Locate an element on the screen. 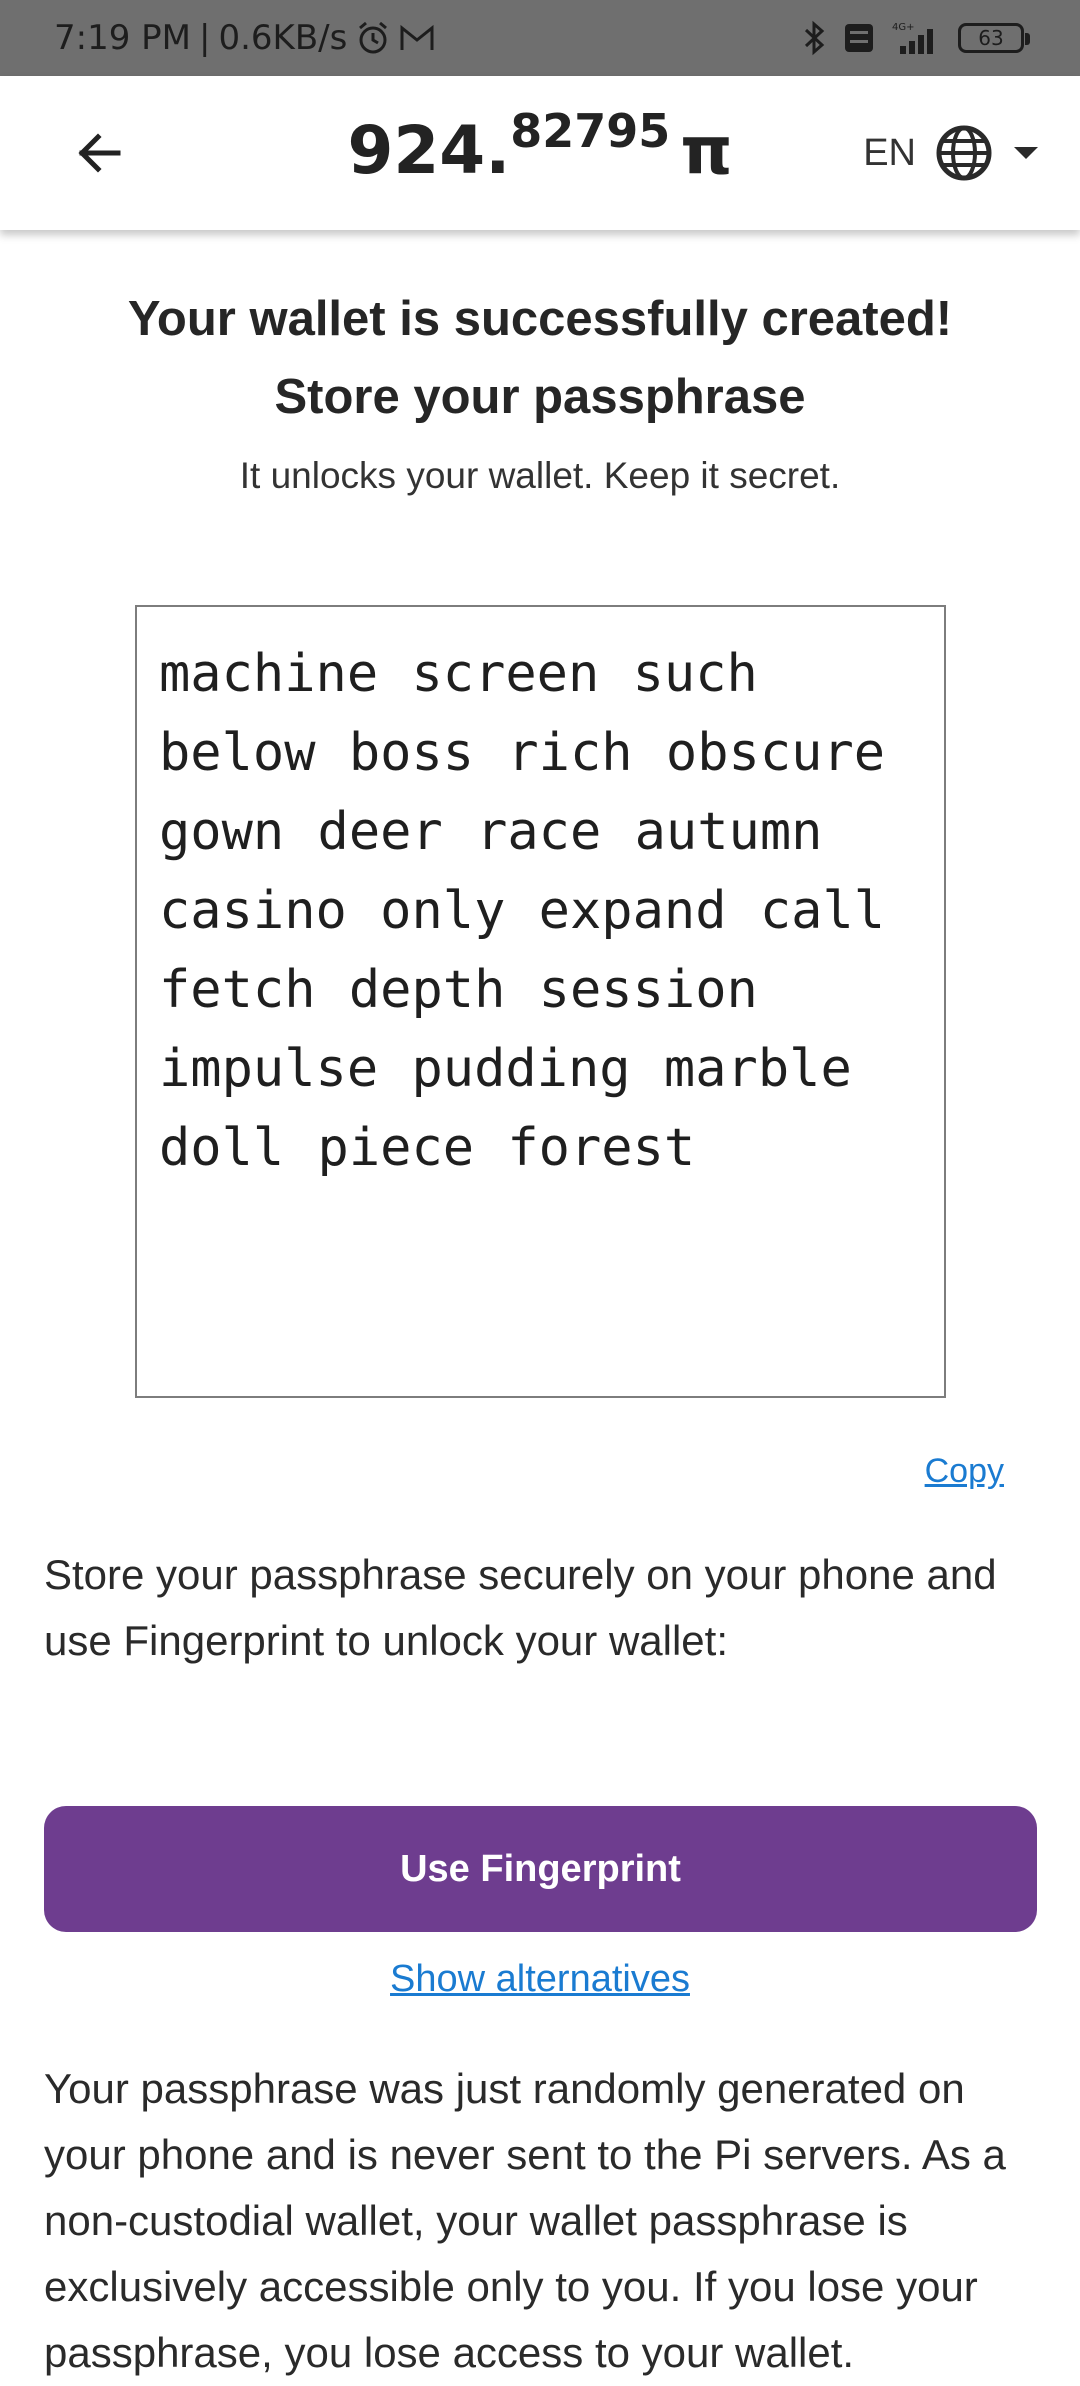 The width and height of the screenshot is (1080, 2386). use-fingerprint-label: Use Fingerprint is located at coordinates (540, 1868).